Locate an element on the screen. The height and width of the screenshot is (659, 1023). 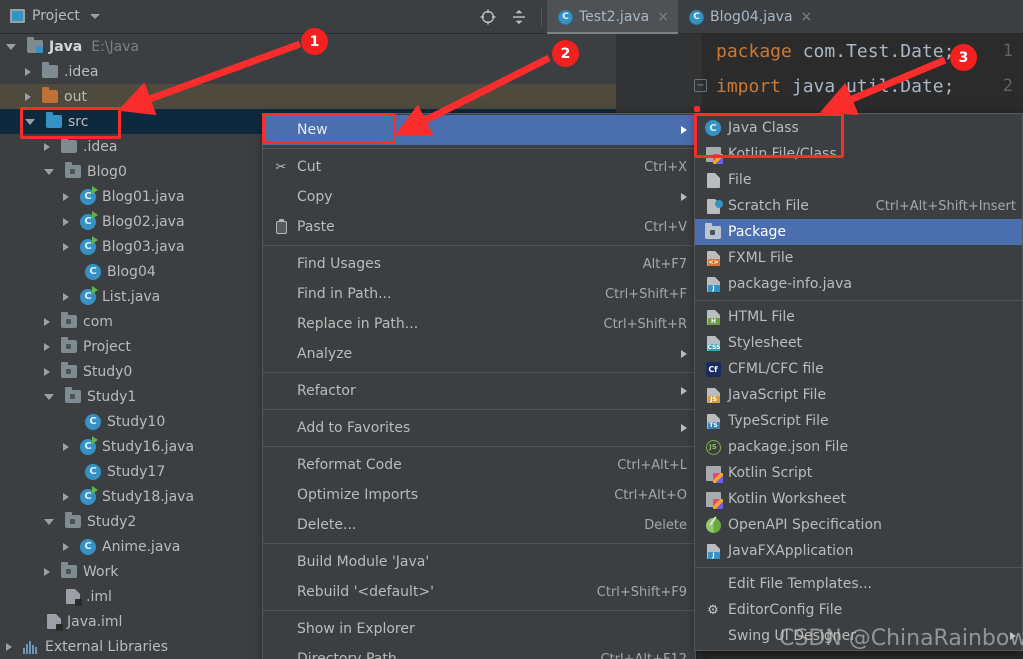
menu-item-shortcut: Alt+F7 is located at coordinates (664, 264).